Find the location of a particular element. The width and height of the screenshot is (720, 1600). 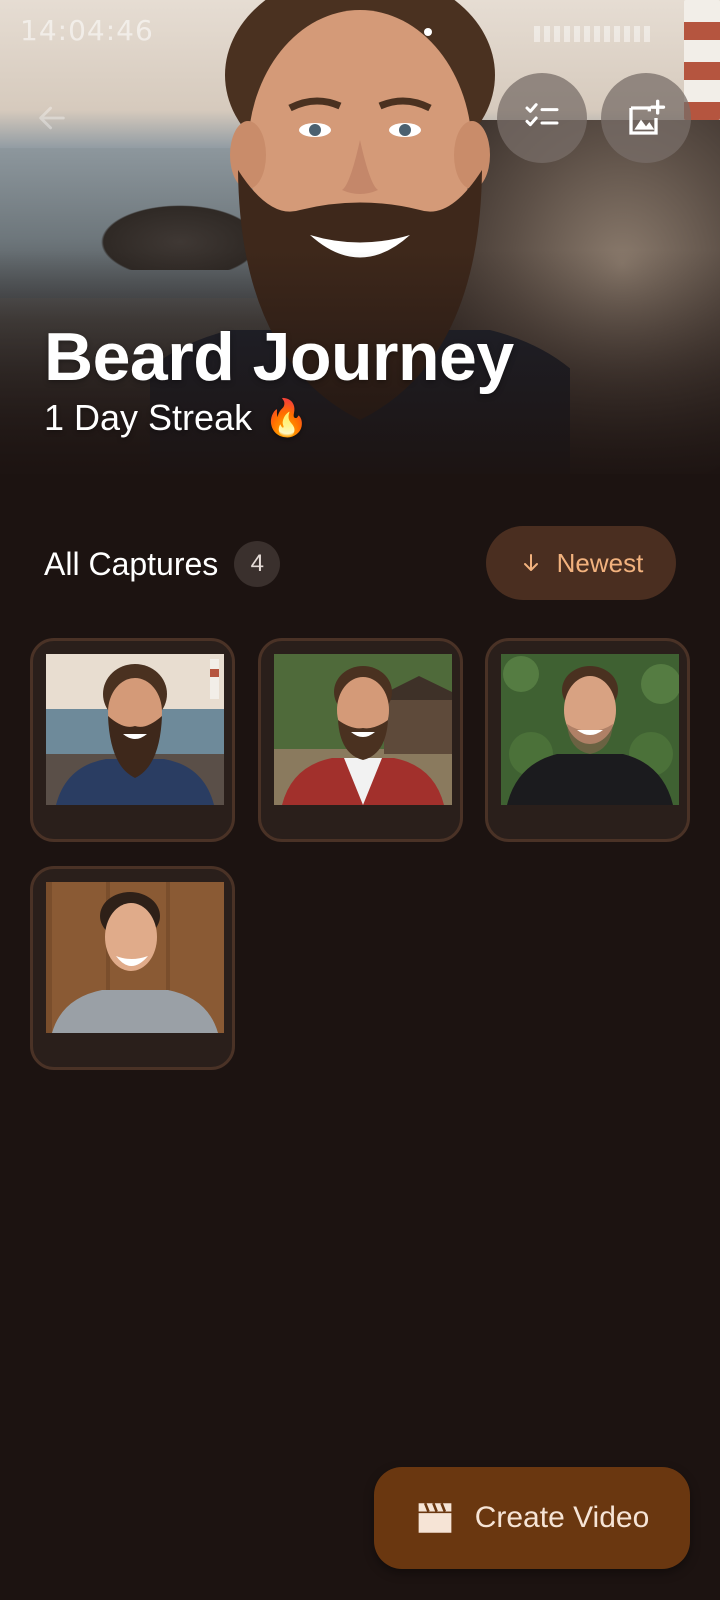

streak-label: 1 Day Streak 🔥 is located at coordinates (176, 418).